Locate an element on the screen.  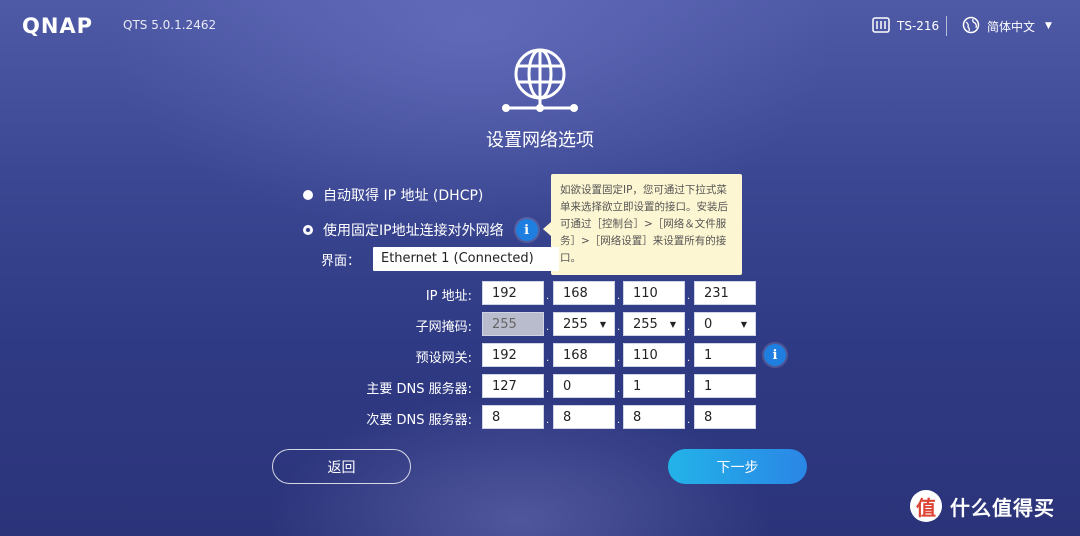
static-ip-radio is located at coordinates (308, 230).